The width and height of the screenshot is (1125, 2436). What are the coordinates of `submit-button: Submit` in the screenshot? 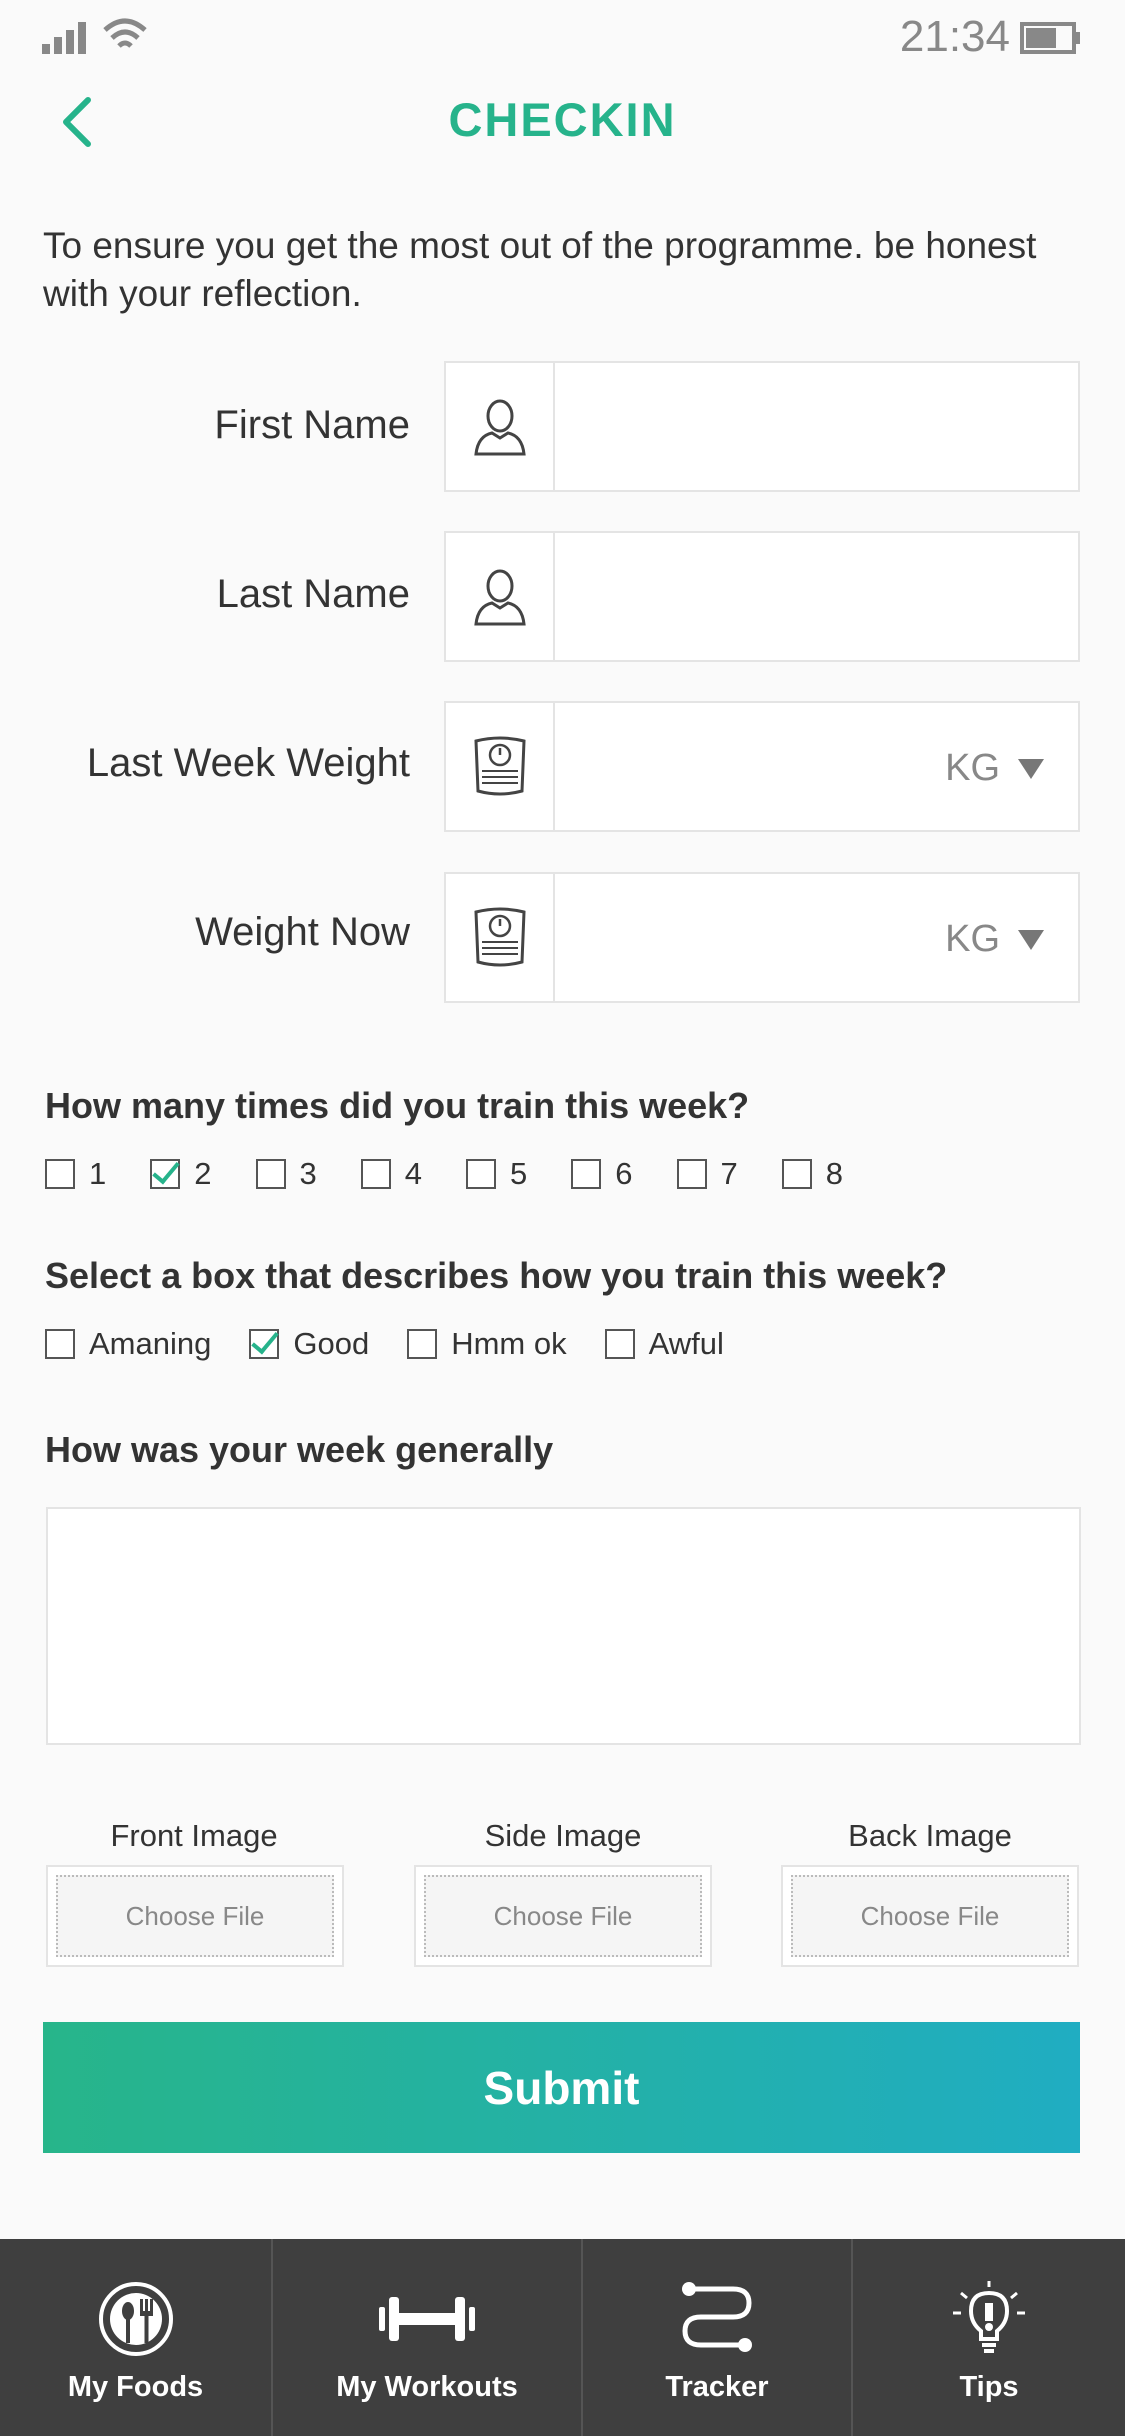 It's located at (561, 2087).